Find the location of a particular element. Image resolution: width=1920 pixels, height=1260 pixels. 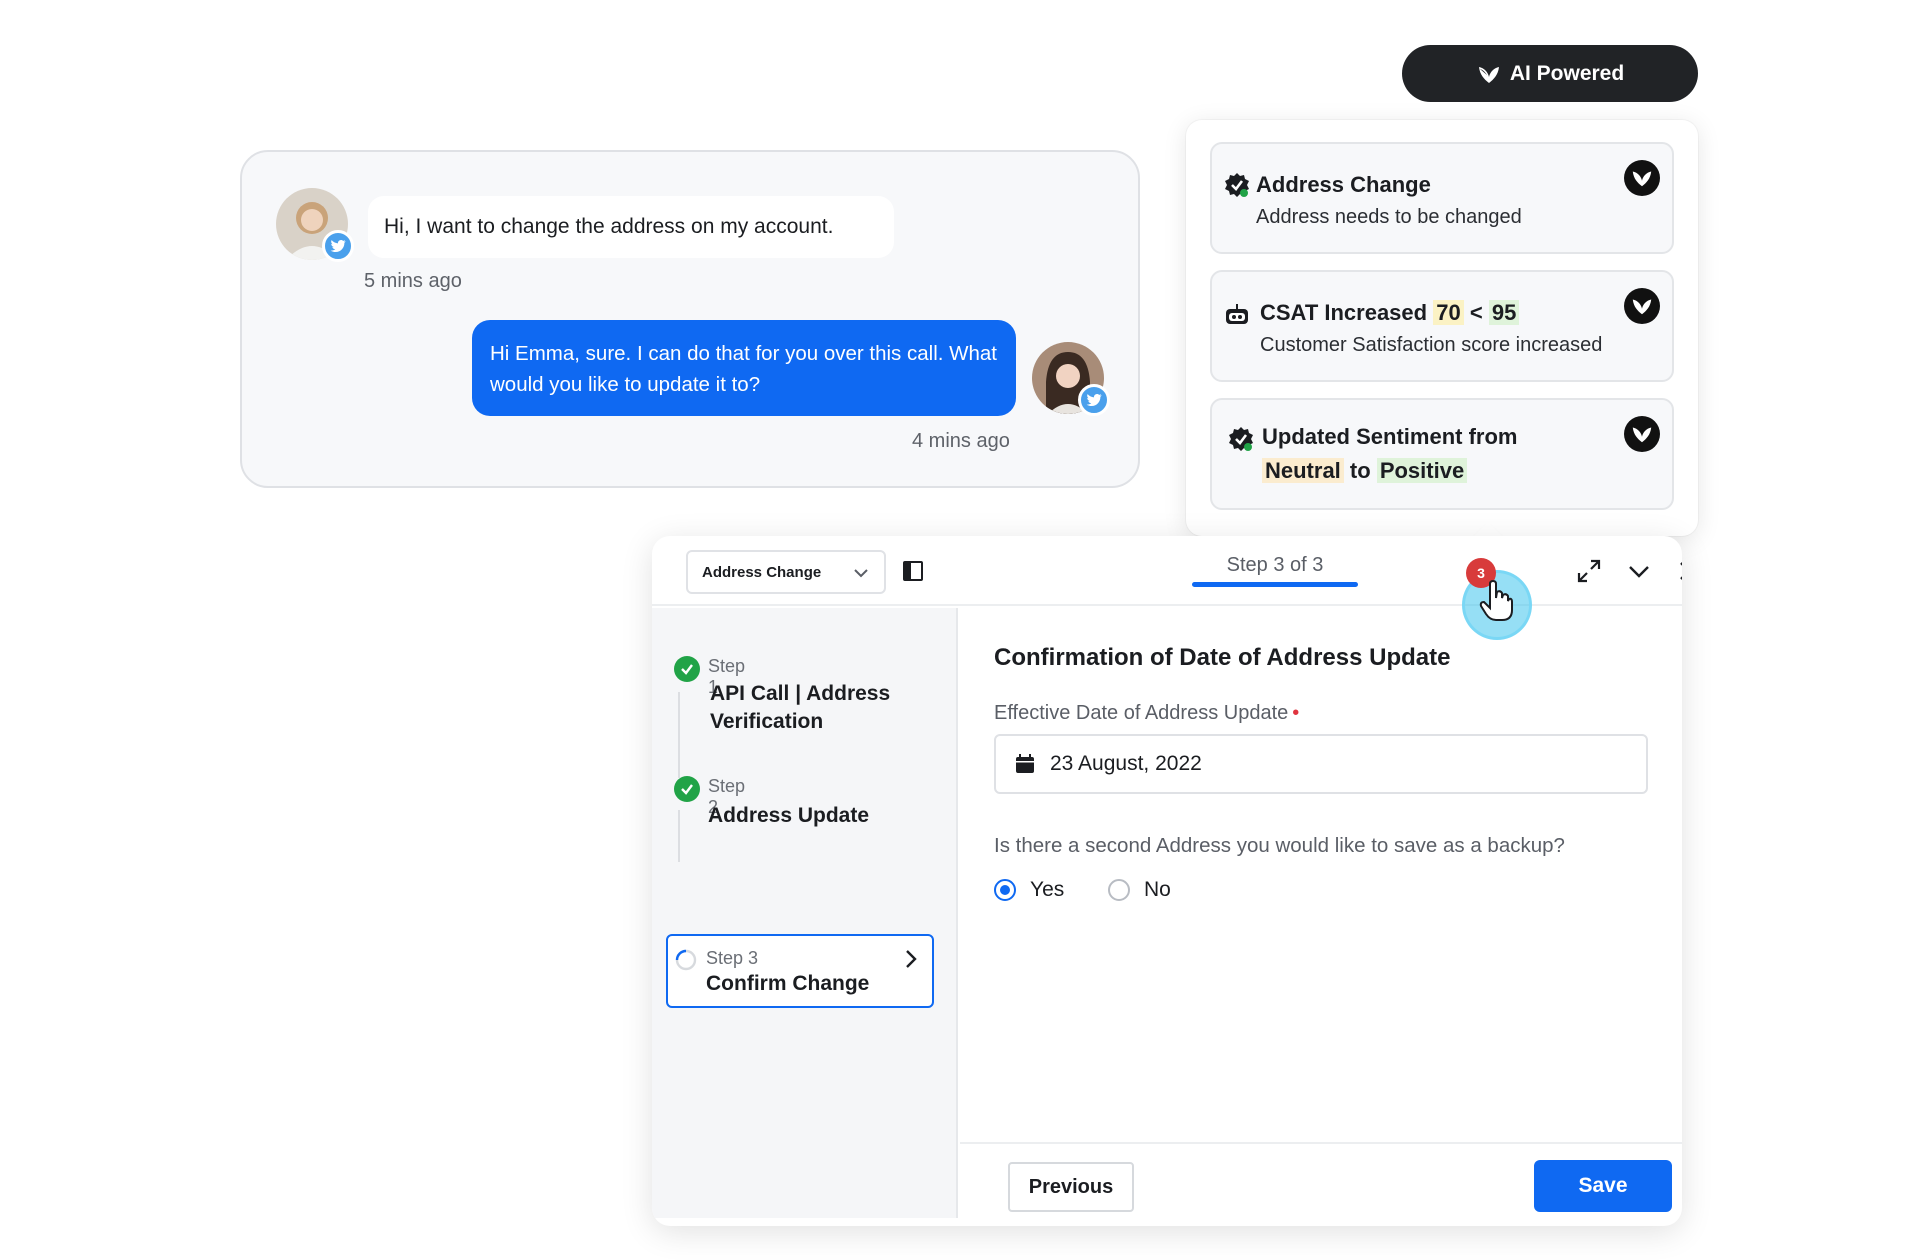

sentiment-change: Neutral to Positive is located at coordinates (1365, 471).